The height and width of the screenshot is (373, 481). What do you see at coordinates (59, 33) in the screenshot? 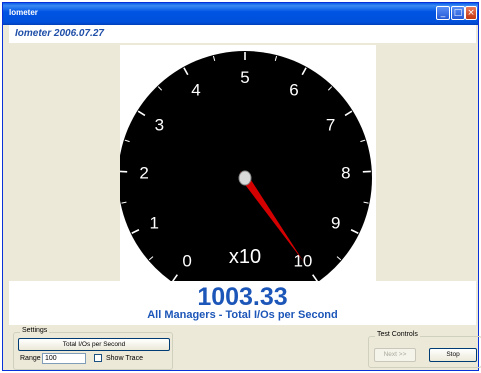
I see `version-text: Iometer 2006.07.27` at bounding box center [59, 33].